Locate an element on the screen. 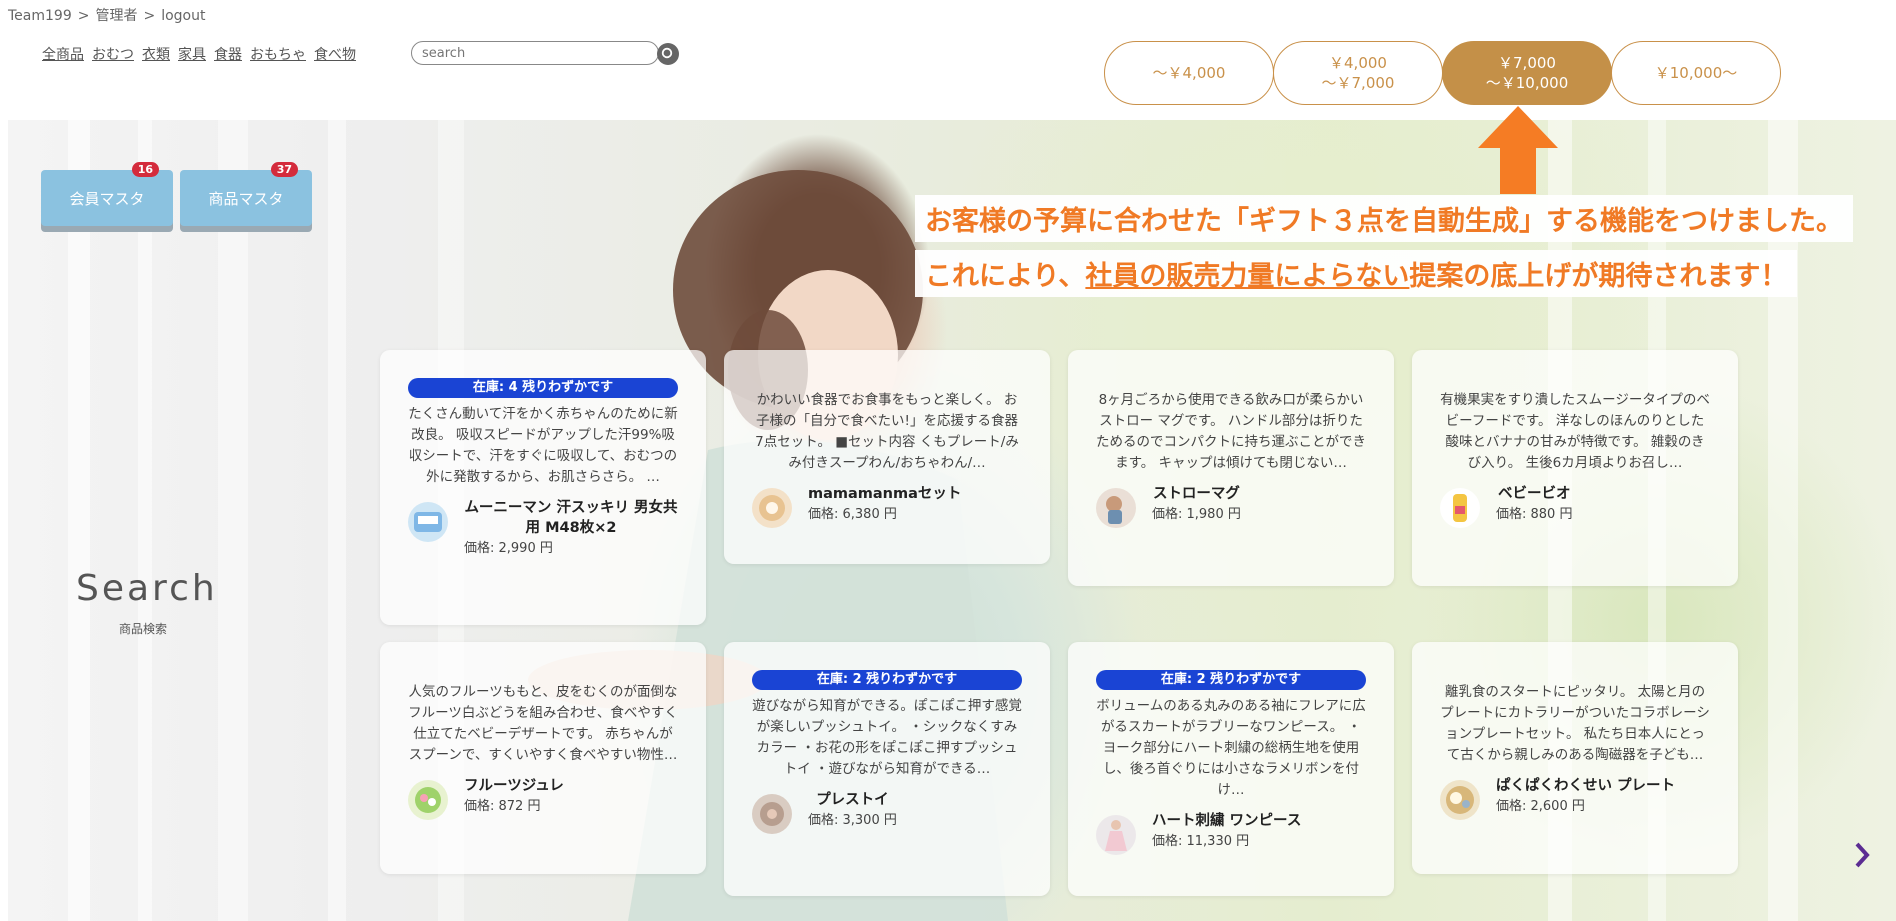 The height and width of the screenshot is (921, 1896). tableware-icon is located at coordinates (772, 508).